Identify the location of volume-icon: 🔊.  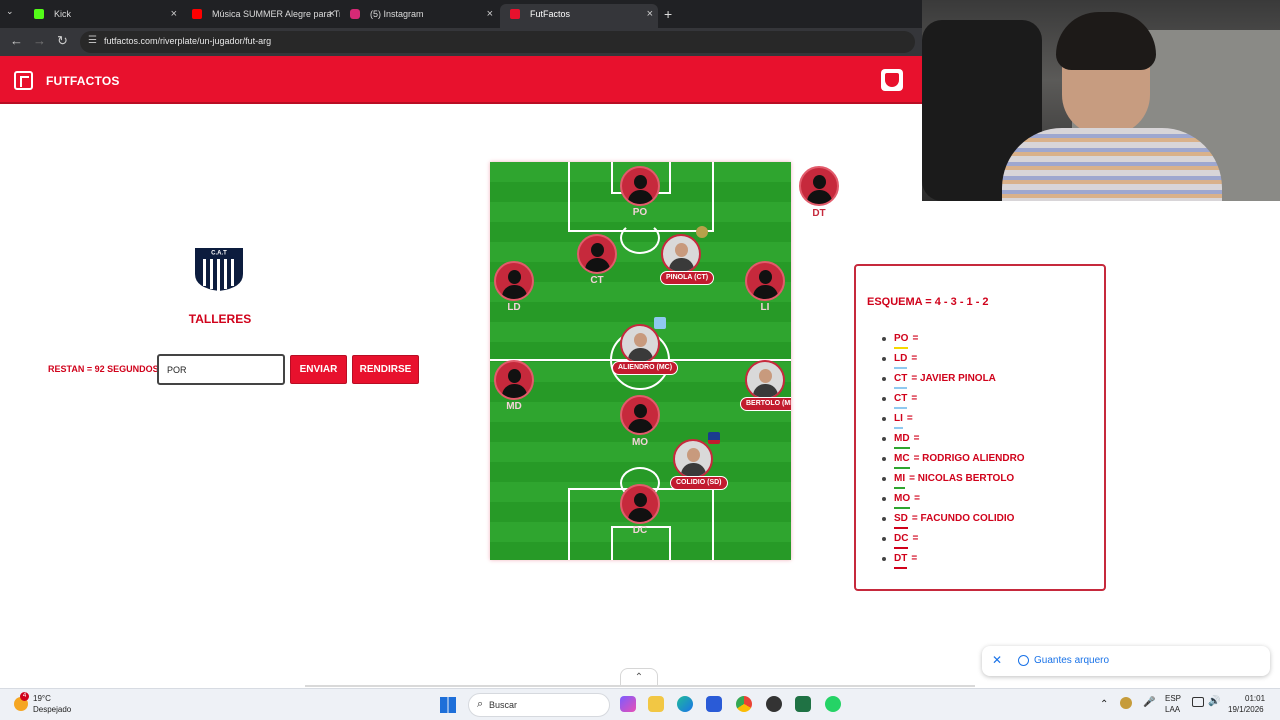
(1214, 701).